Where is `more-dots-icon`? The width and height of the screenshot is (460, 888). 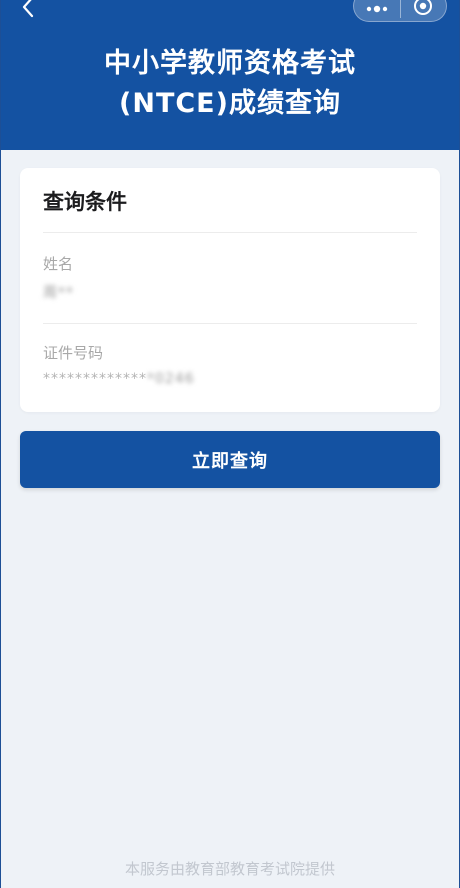 more-dots-icon is located at coordinates (377, 9).